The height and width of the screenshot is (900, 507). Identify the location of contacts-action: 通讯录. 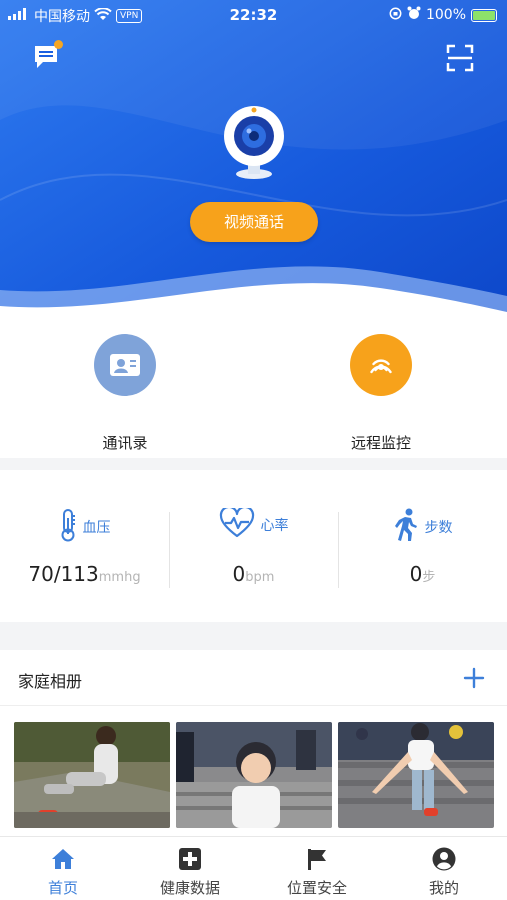
(125, 393).